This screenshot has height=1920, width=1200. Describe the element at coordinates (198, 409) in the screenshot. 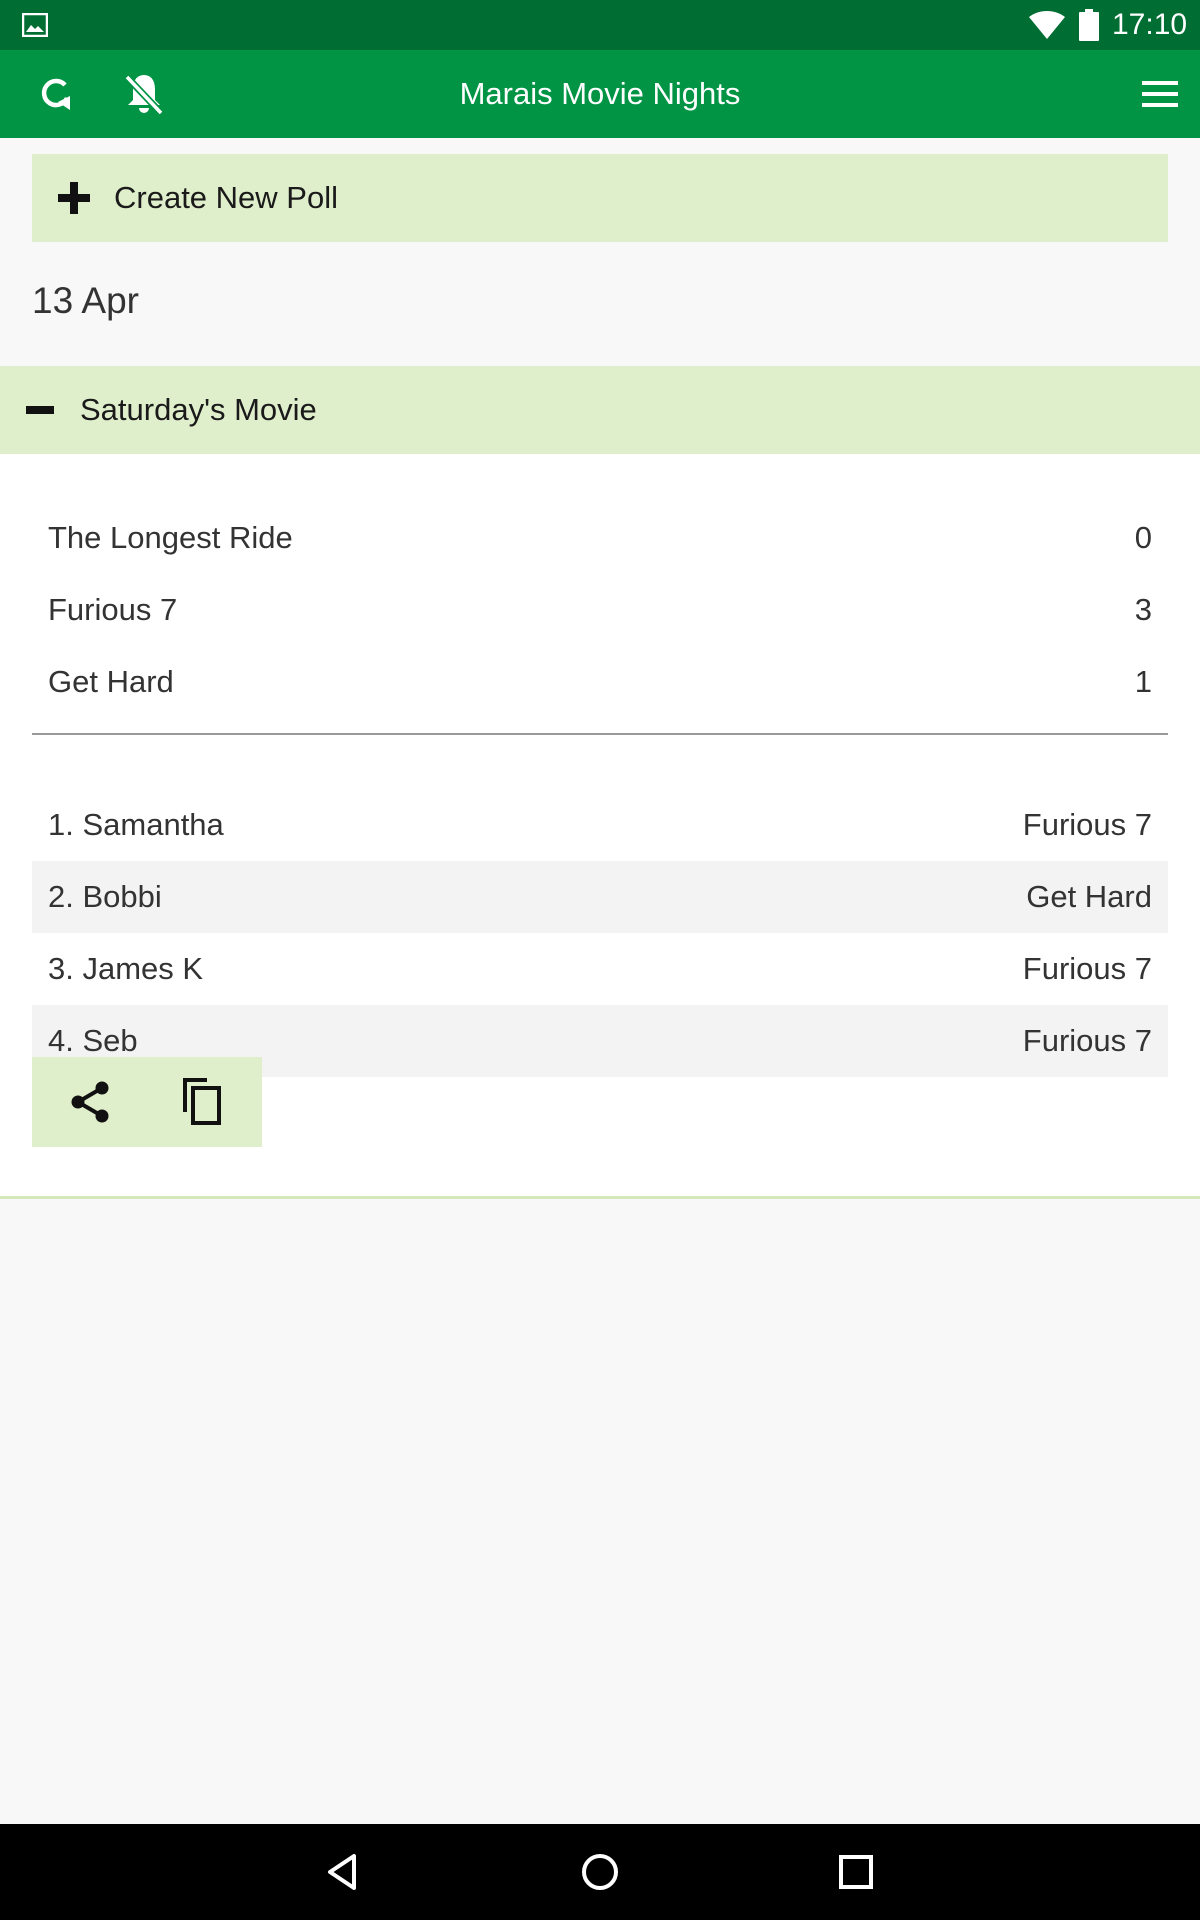

I see `poll-title: Saturday's Movie` at that location.